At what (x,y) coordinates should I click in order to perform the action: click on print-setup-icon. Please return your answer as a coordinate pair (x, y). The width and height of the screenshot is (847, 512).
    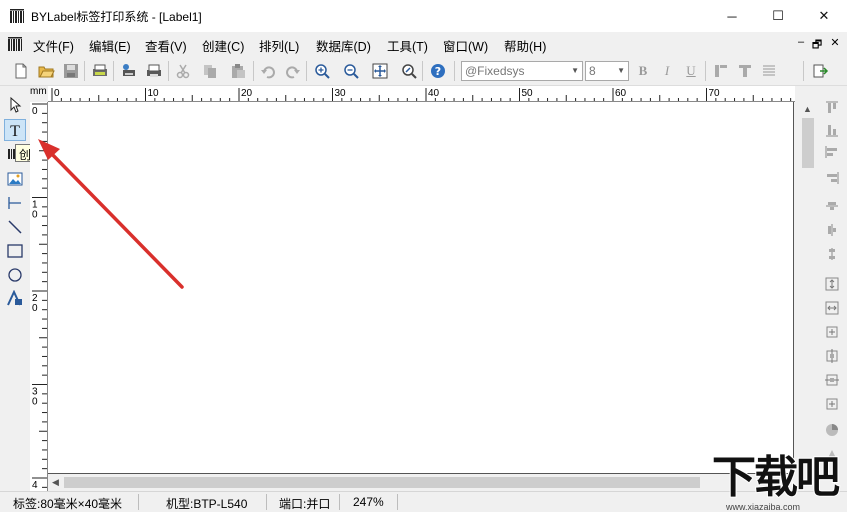
    Looking at the image, I should click on (129, 71).